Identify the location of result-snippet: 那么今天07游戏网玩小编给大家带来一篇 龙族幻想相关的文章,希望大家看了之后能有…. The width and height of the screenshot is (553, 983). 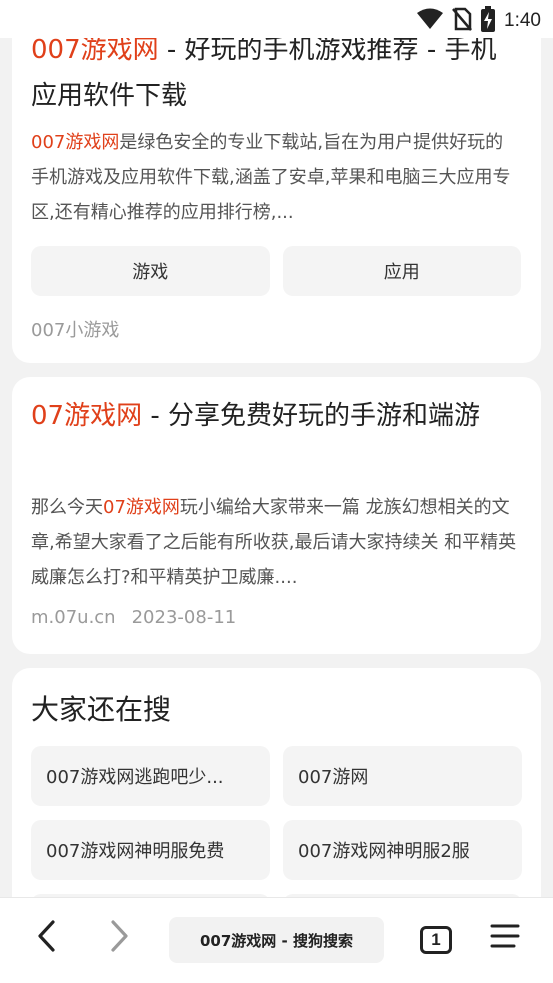
(276, 542).